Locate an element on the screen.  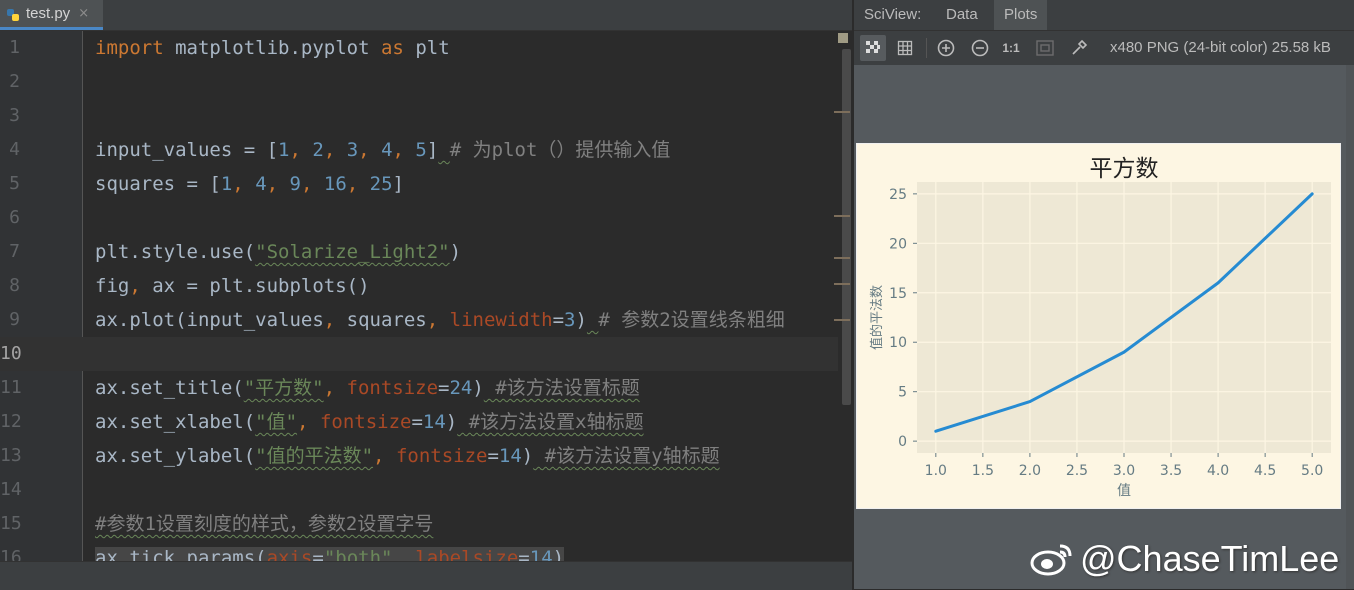
editor-scrollbar-thumb is located at coordinates (846, 227).